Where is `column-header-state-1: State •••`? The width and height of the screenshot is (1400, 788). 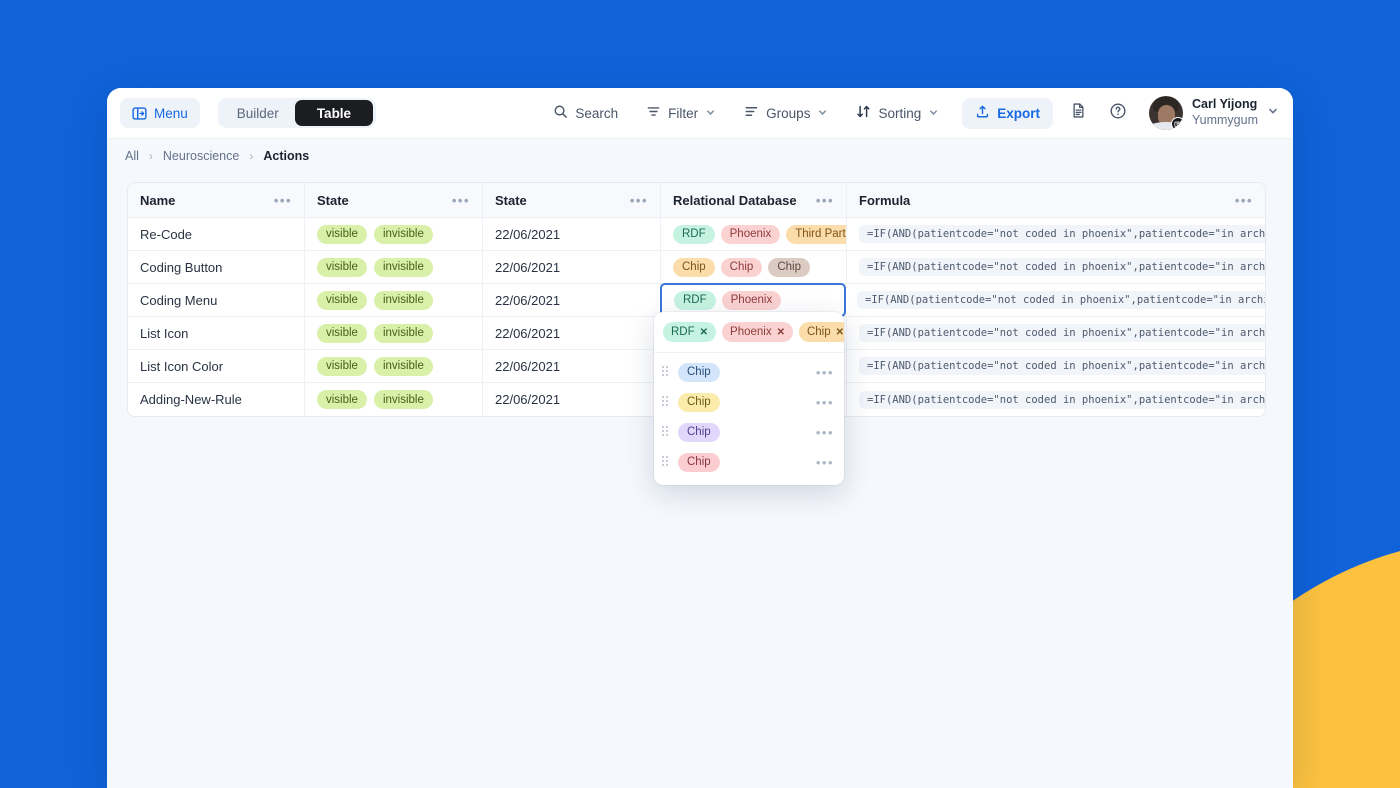 column-header-state-1: State ••• is located at coordinates (394, 200).